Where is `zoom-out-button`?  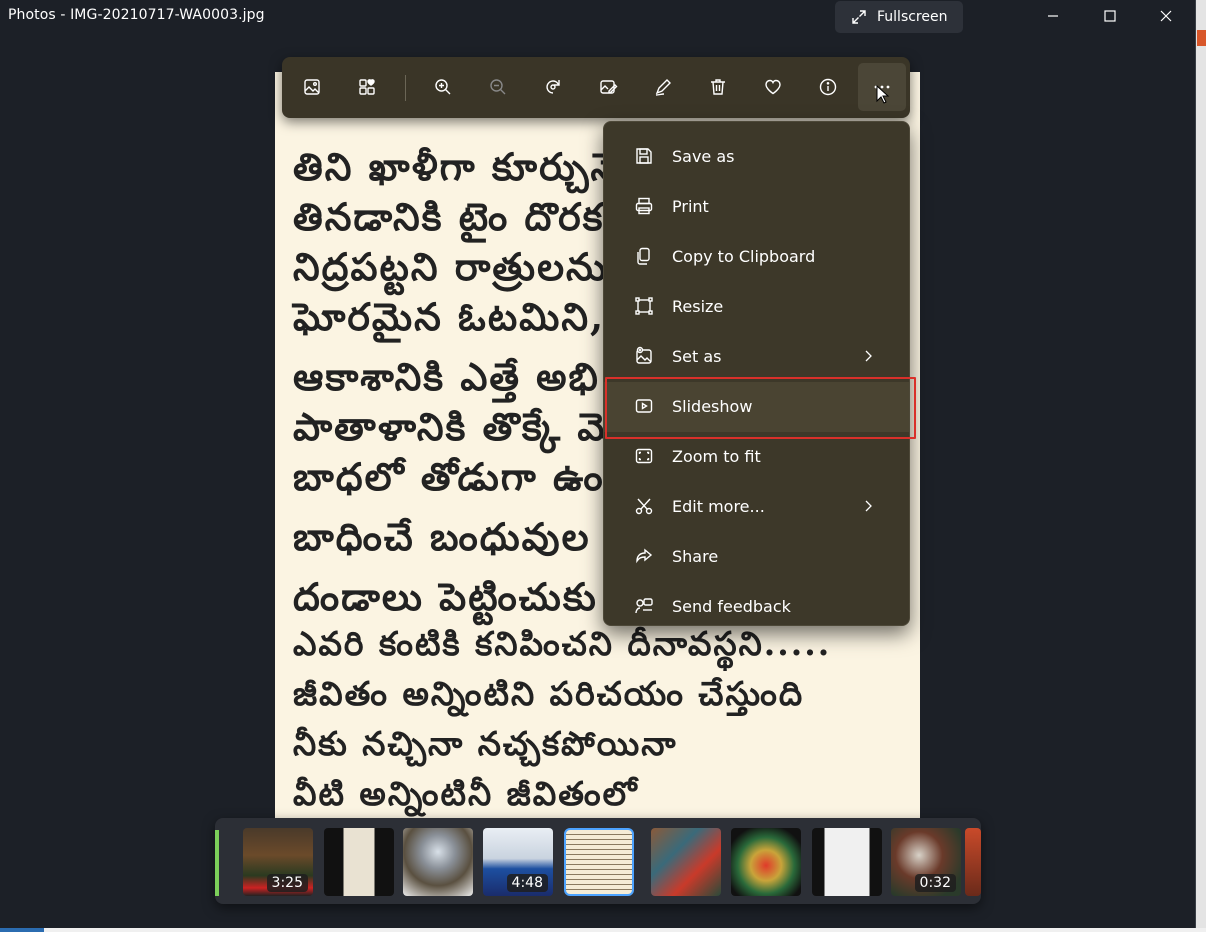 zoom-out-button is located at coordinates (498, 87).